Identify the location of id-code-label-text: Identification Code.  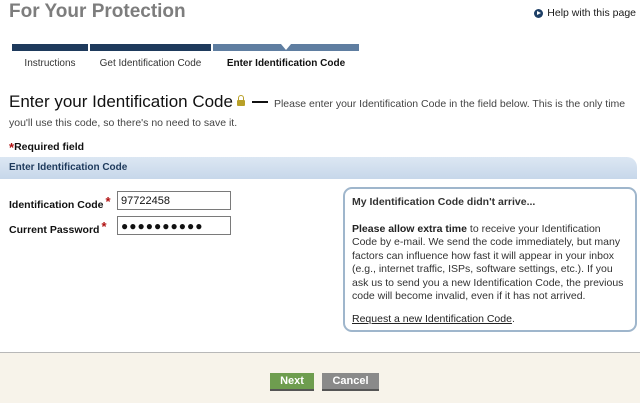
(56, 205).